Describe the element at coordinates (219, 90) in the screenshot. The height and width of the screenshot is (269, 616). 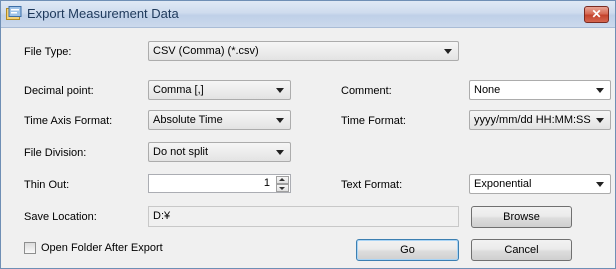
I see `decimal-point-select: Comma [,]` at that location.